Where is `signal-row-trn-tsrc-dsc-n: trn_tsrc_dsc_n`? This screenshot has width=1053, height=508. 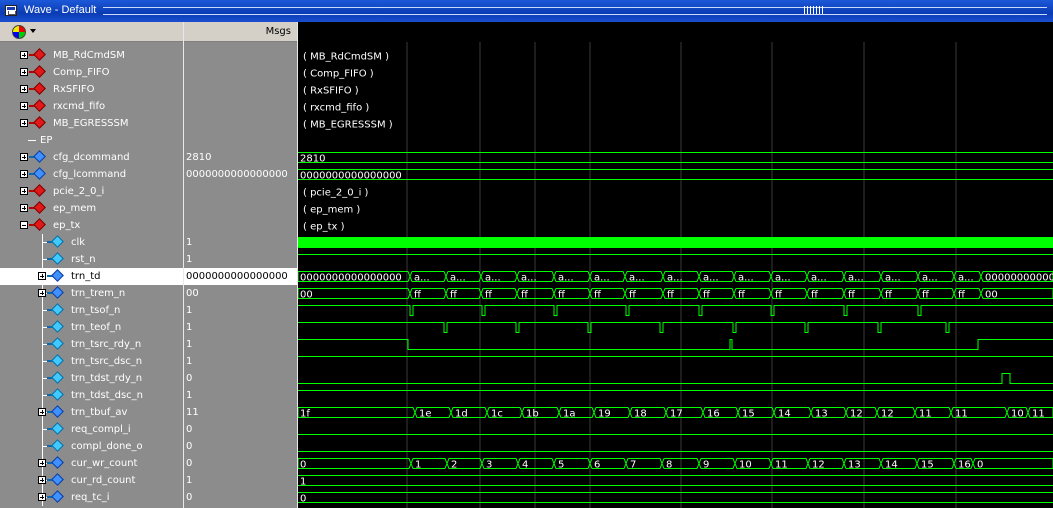
signal-row-trn-tsrc-dsc-n: trn_tsrc_dsc_n is located at coordinates (91, 361).